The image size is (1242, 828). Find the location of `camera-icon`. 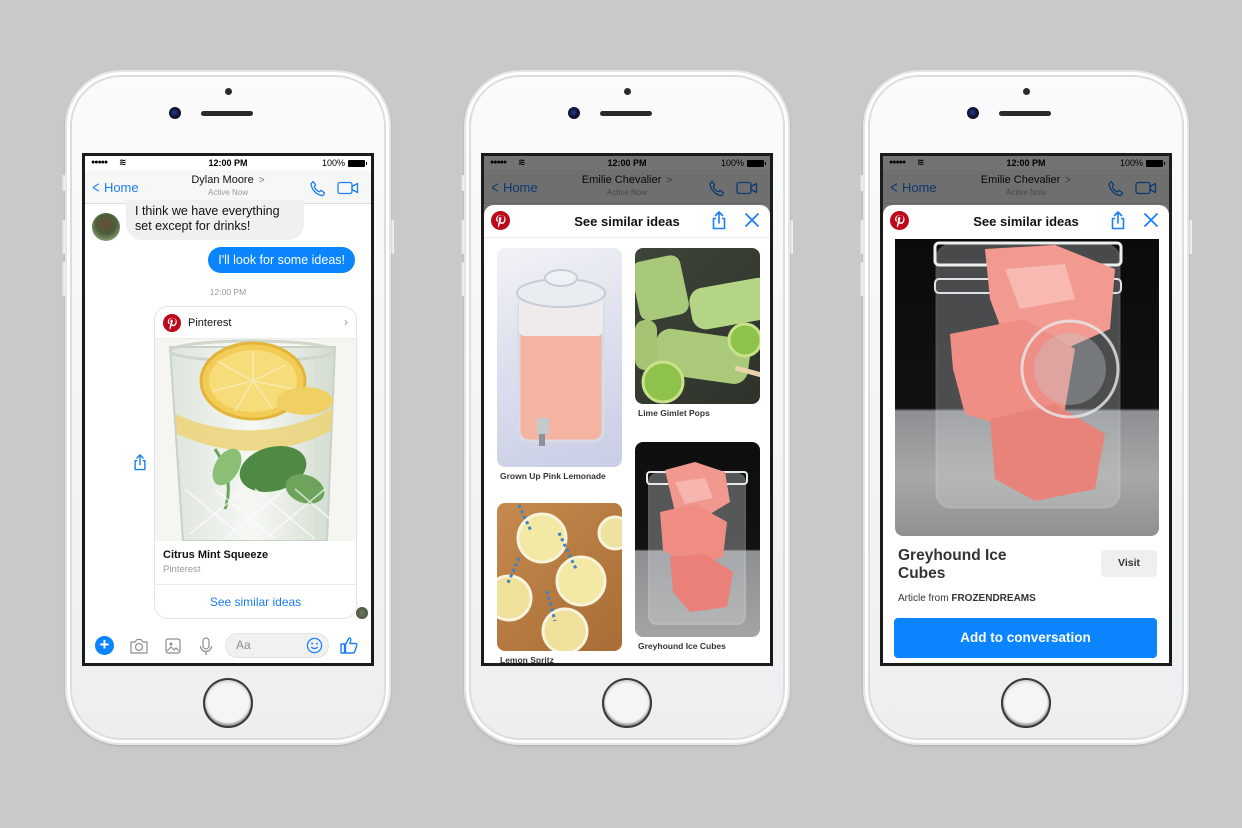

camera-icon is located at coordinates (139, 646).